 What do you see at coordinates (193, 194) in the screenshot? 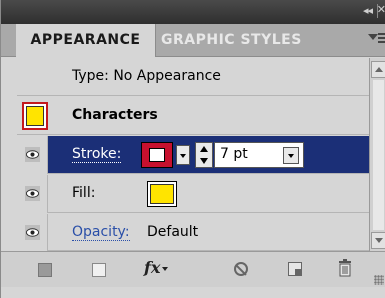
I see `fill-row: Fill:` at bounding box center [193, 194].